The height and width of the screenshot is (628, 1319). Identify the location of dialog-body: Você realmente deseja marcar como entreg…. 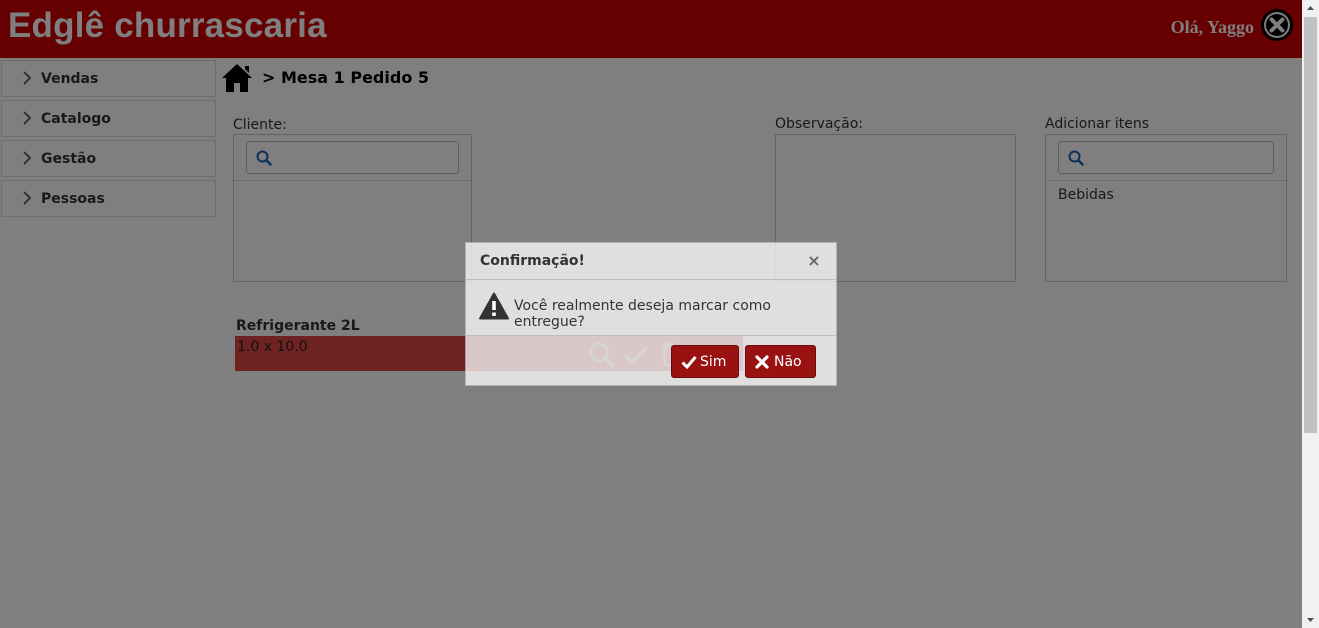
(651, 307).